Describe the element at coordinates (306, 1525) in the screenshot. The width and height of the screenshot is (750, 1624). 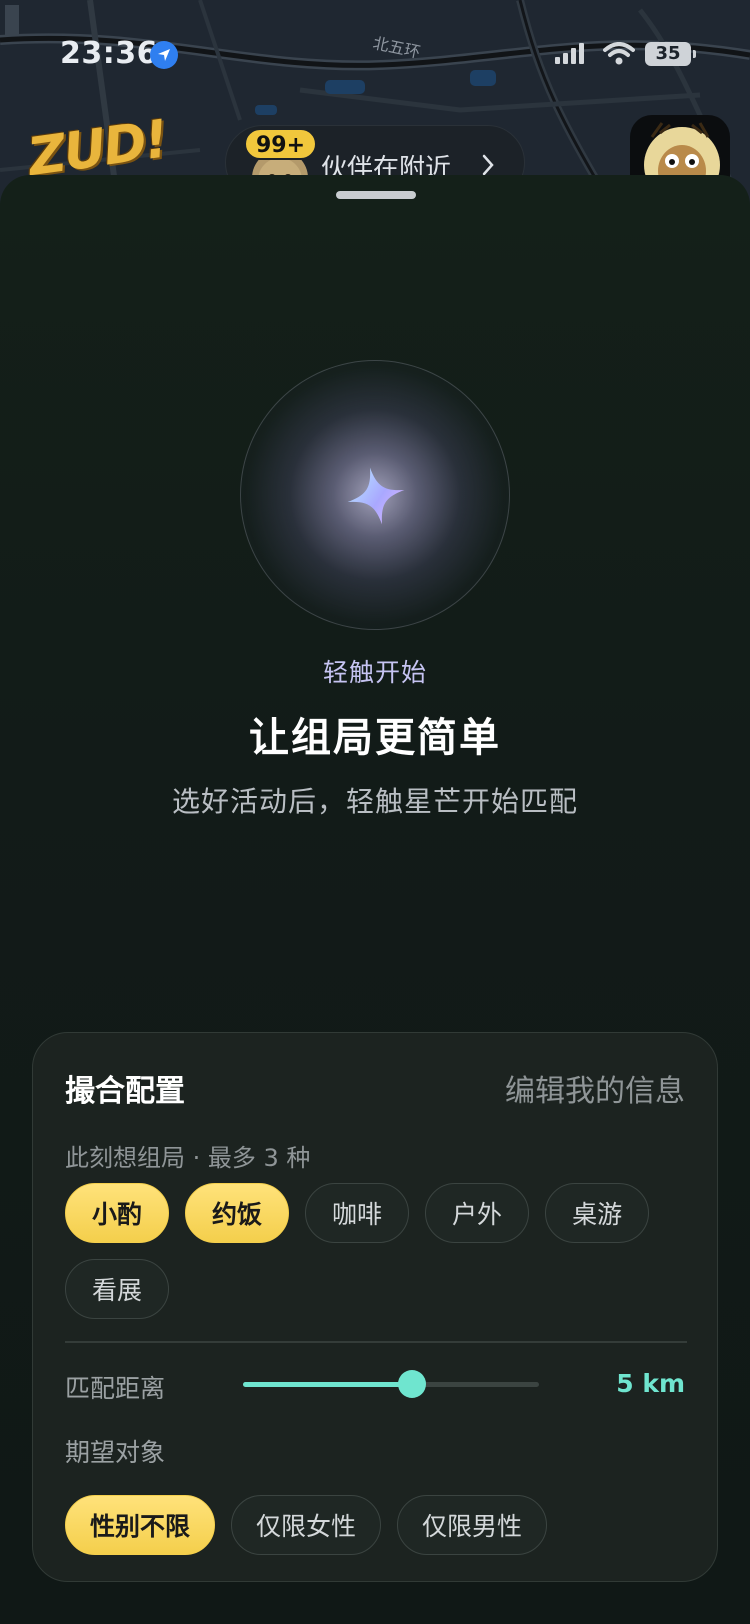
I see `target-chip-female: 仅限女性` at that location.